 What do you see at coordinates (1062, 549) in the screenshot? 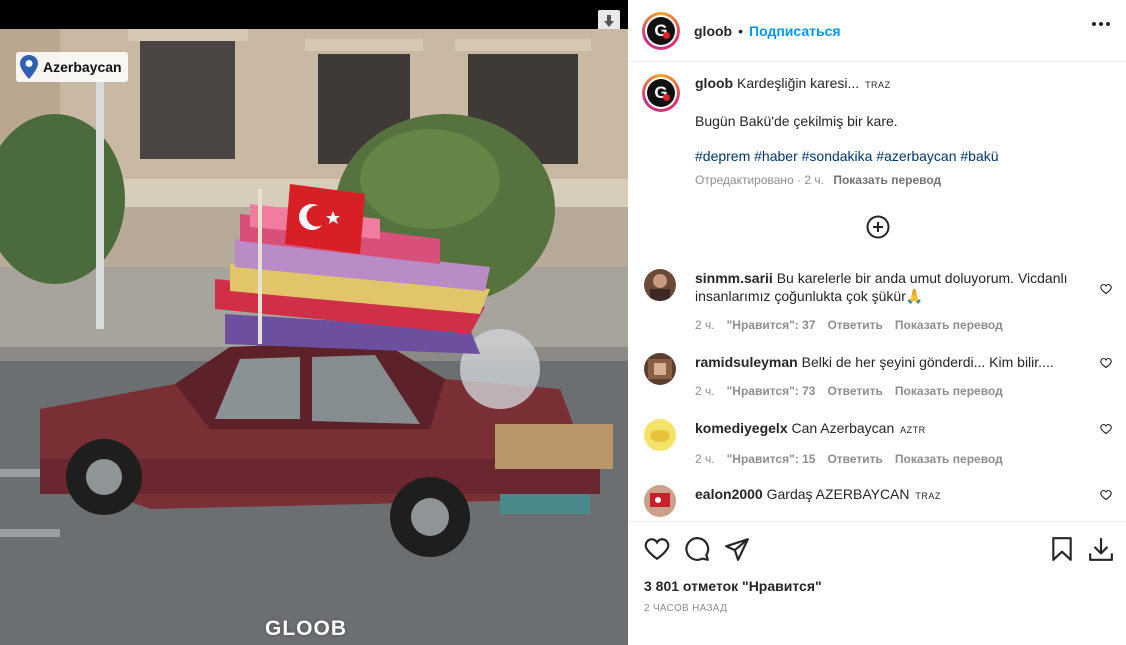
I see `bookmark-icon` at bounding box center [1062, 549].